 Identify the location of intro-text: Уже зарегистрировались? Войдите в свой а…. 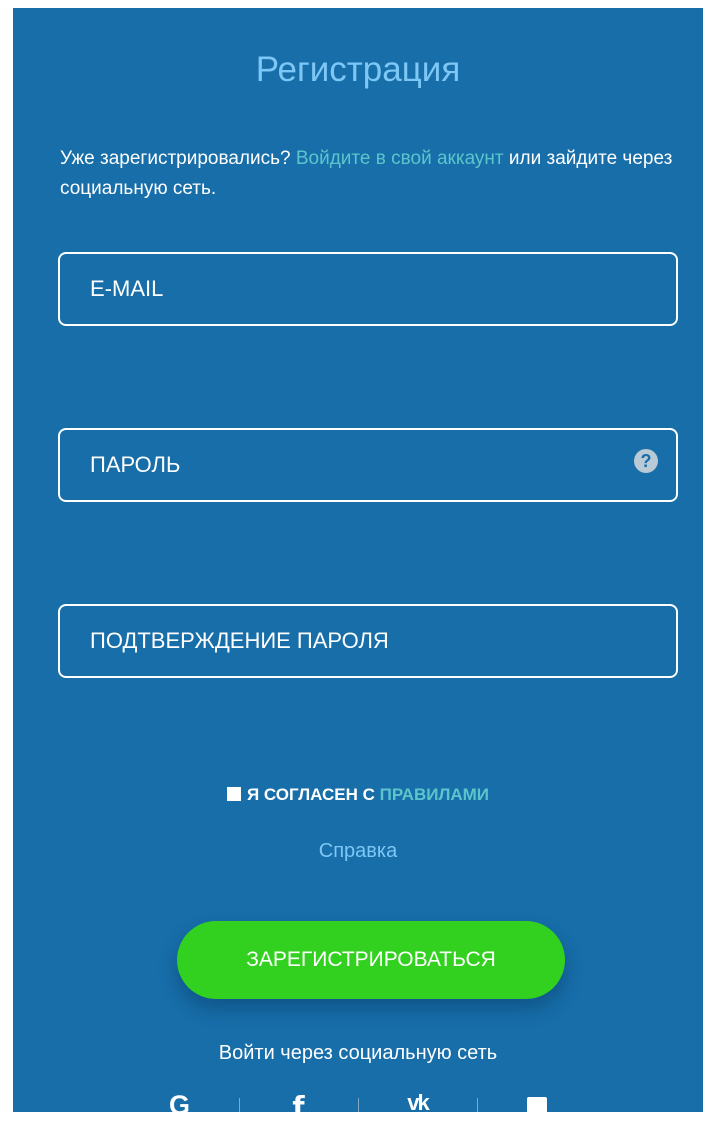
(375, 174).